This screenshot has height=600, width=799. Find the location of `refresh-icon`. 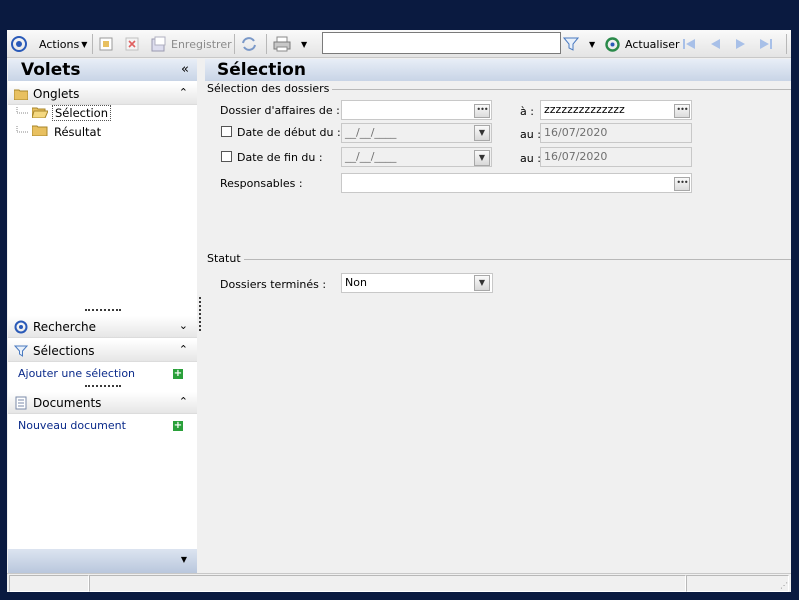

refresh-icon is located at coordinates (612, 44).